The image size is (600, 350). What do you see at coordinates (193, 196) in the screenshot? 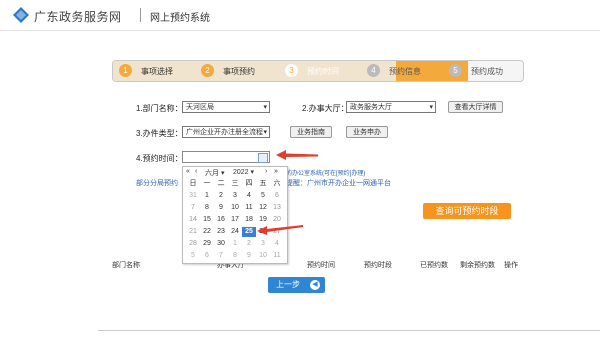
I see `date-cell: 31` at bounding box center [193, 196].